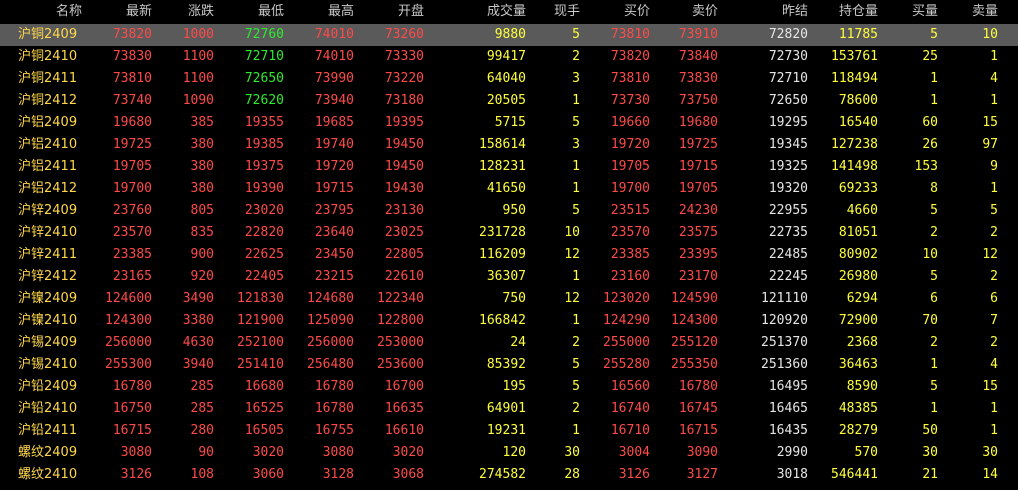 This screenshot has height=490, width=1018. I want to click on cell-chg: 1090, so click(198, 100).